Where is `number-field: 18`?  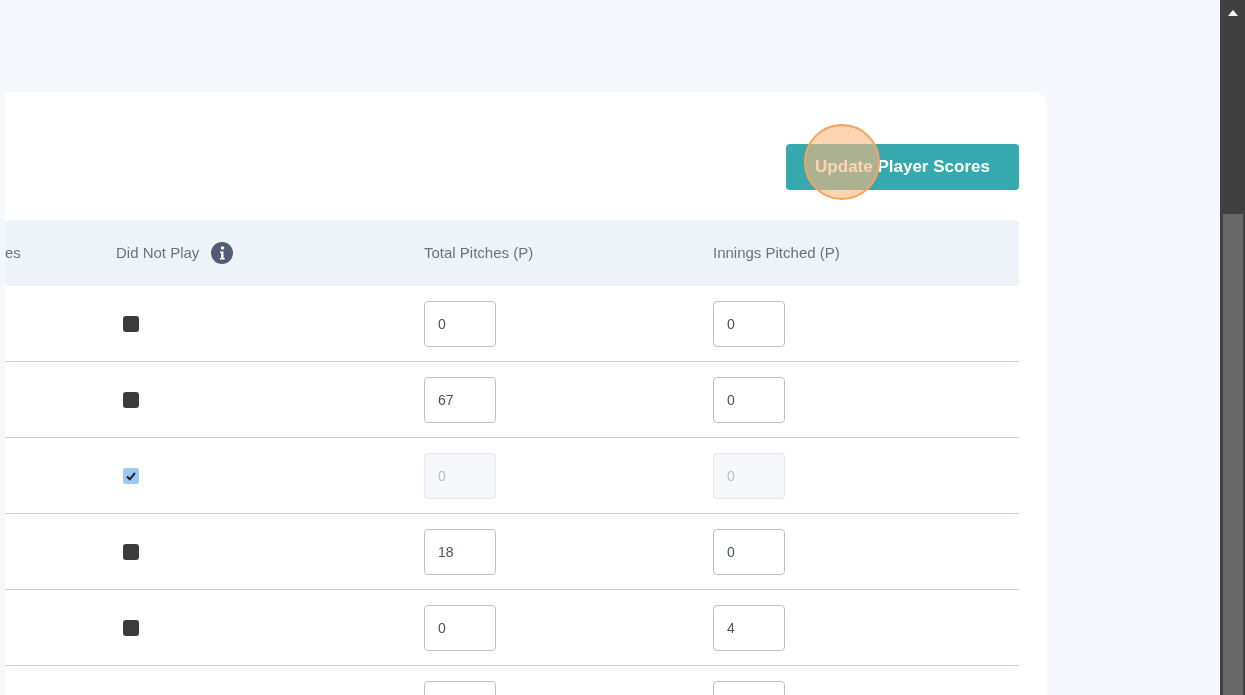 number-field: 18 is located at coordinates (460, 551).